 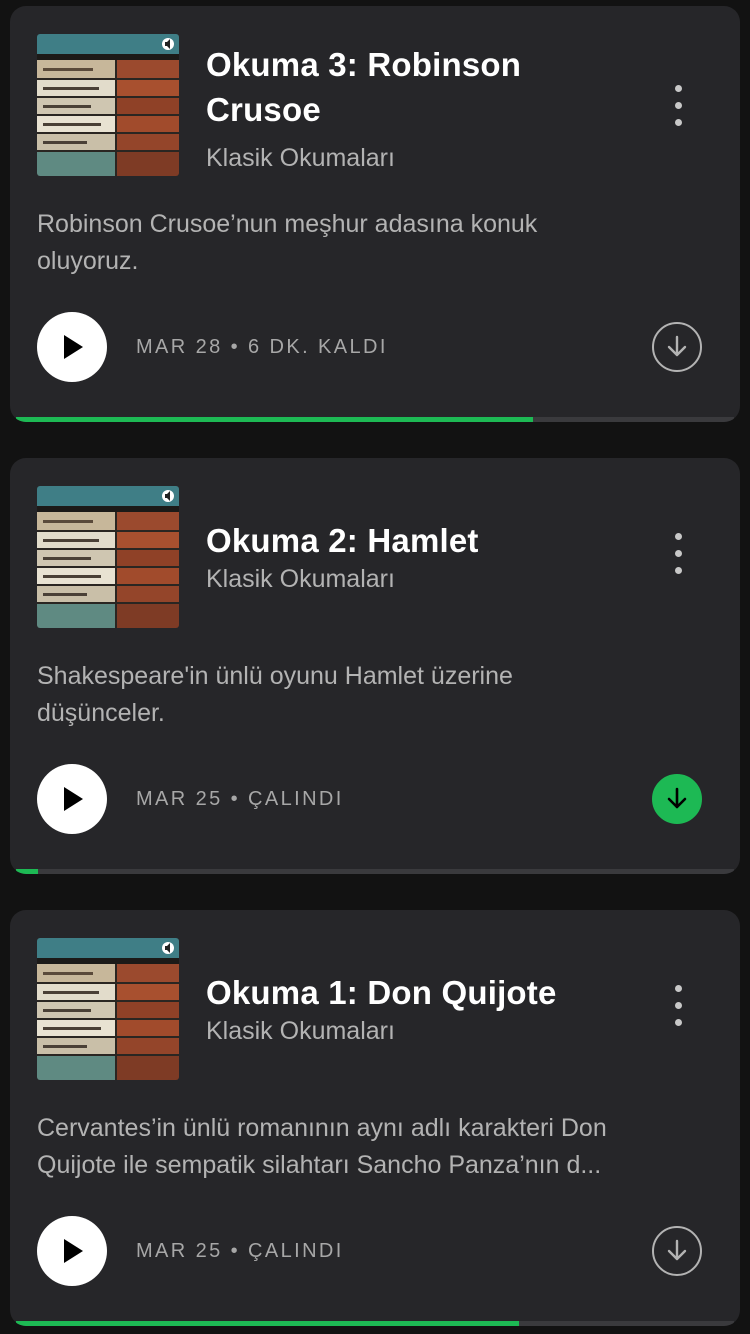 I want to click on episode-meta: MAR 28 • 6 DK. KALDI, so click(x=262, y=347).